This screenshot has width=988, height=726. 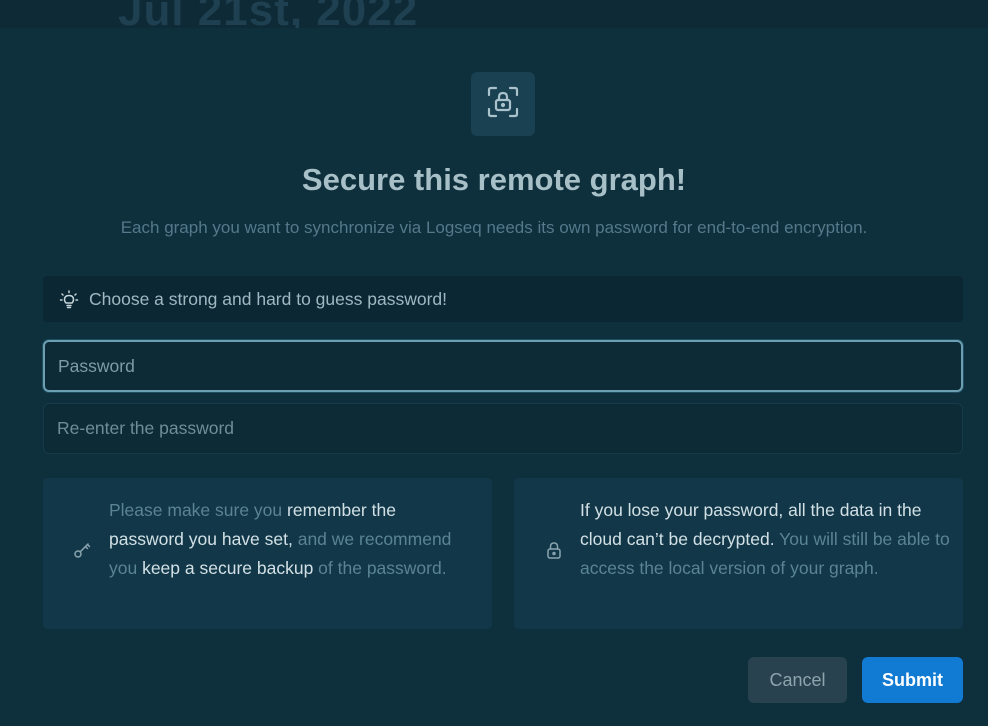 What do you see at coordinates (494, 179) in the screenshot?
I see `dialog-title: Secure this remote graph!` at bounding box center [494, 179].